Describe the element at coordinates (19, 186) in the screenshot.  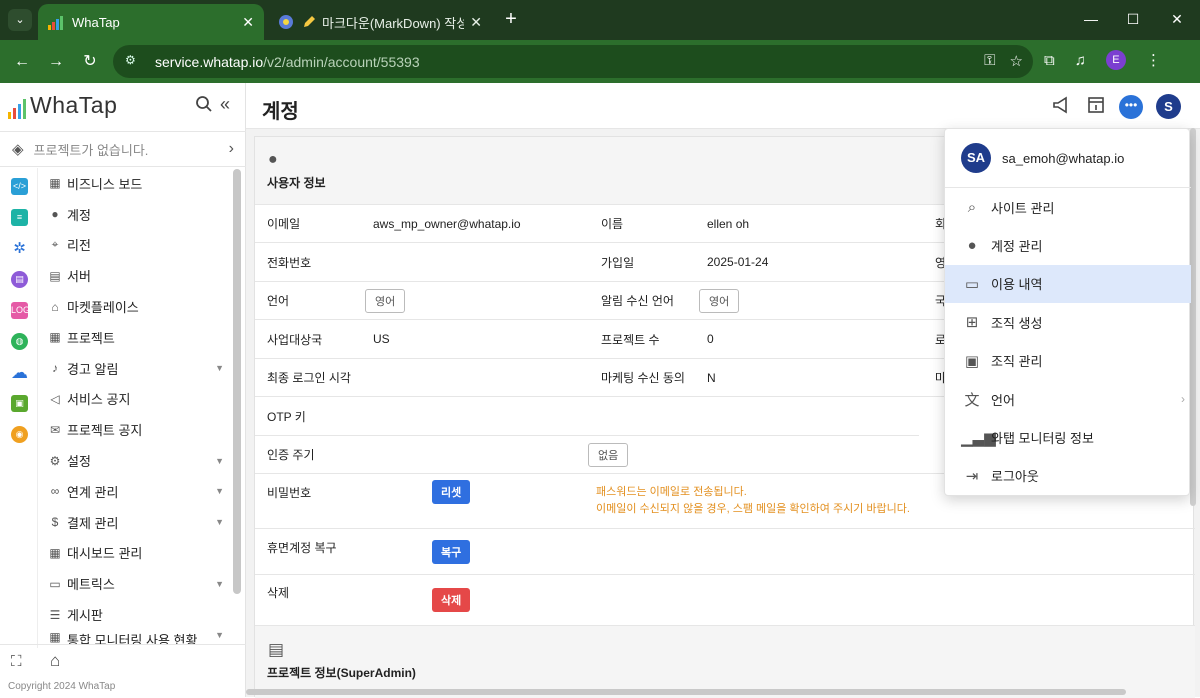
I see `code-icon: </>` at that location.